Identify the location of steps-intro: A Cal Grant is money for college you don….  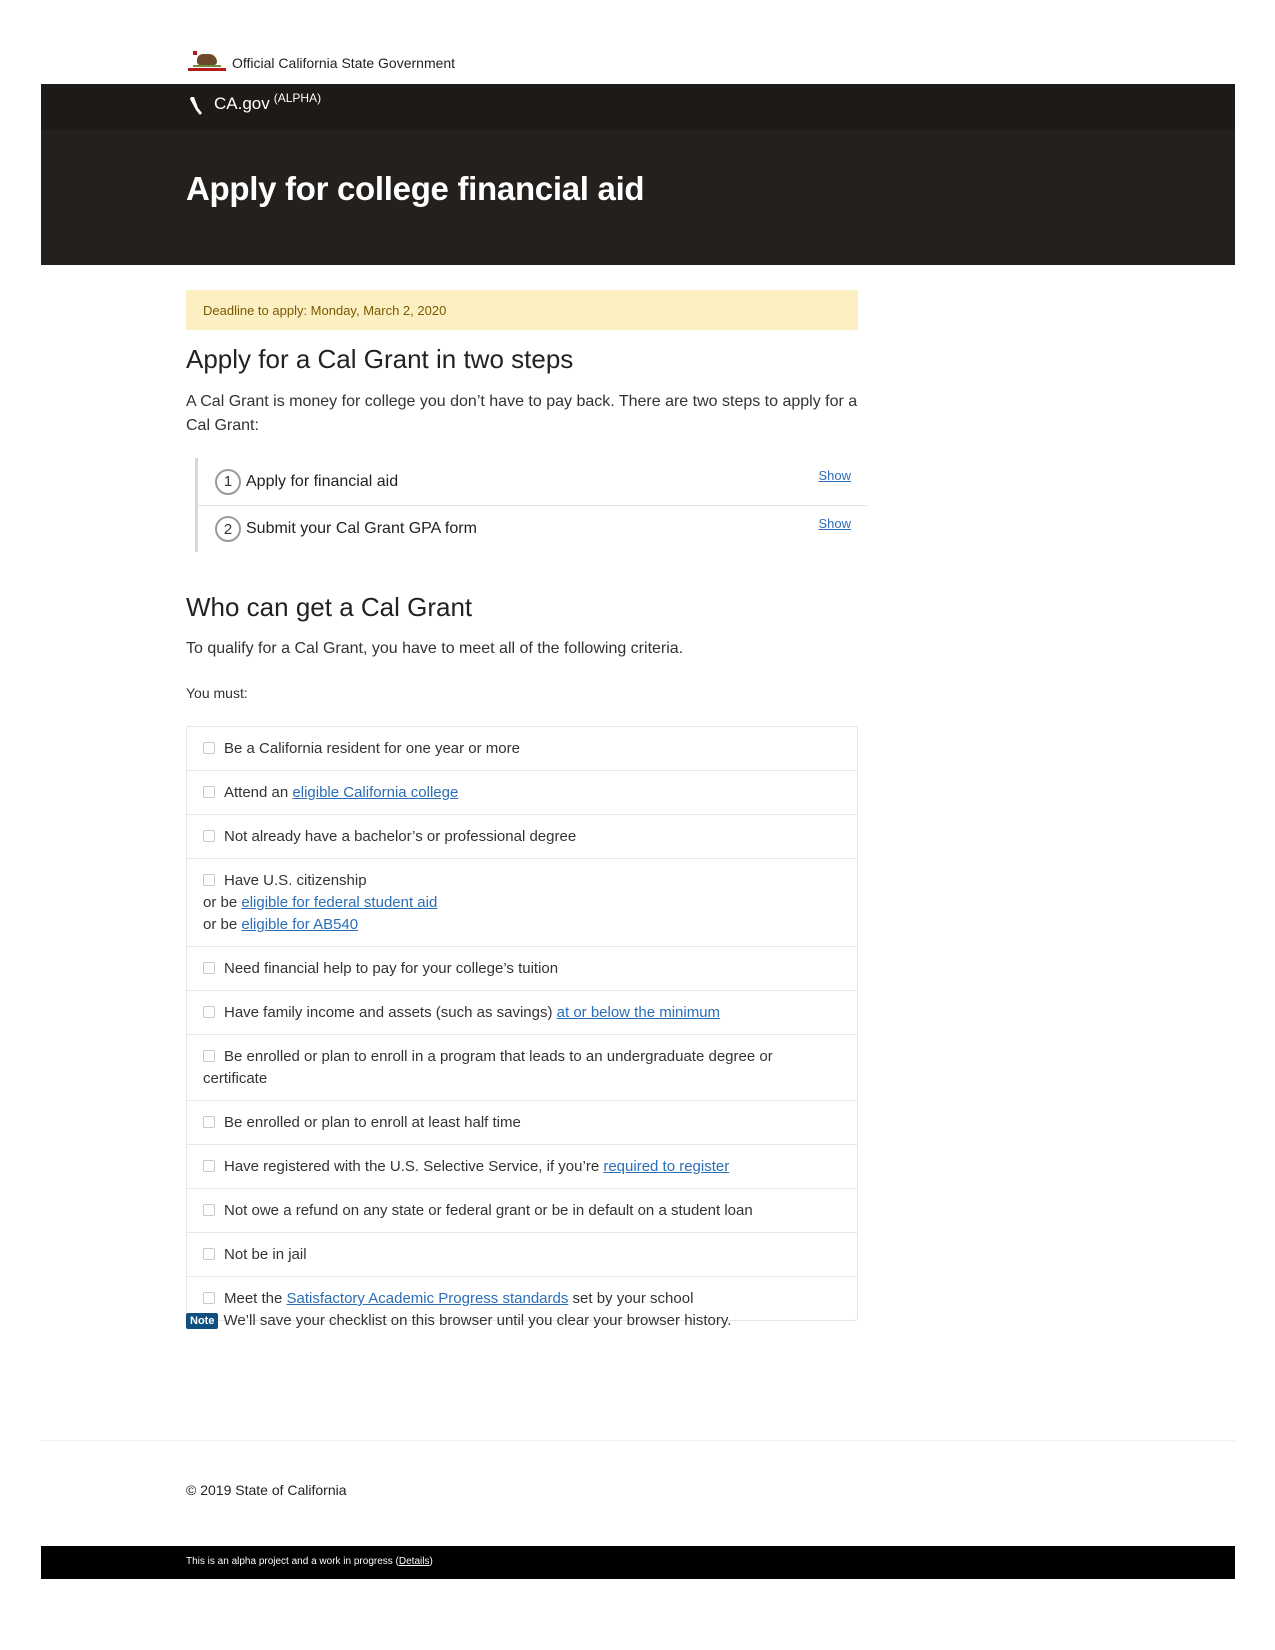
(522, 413).